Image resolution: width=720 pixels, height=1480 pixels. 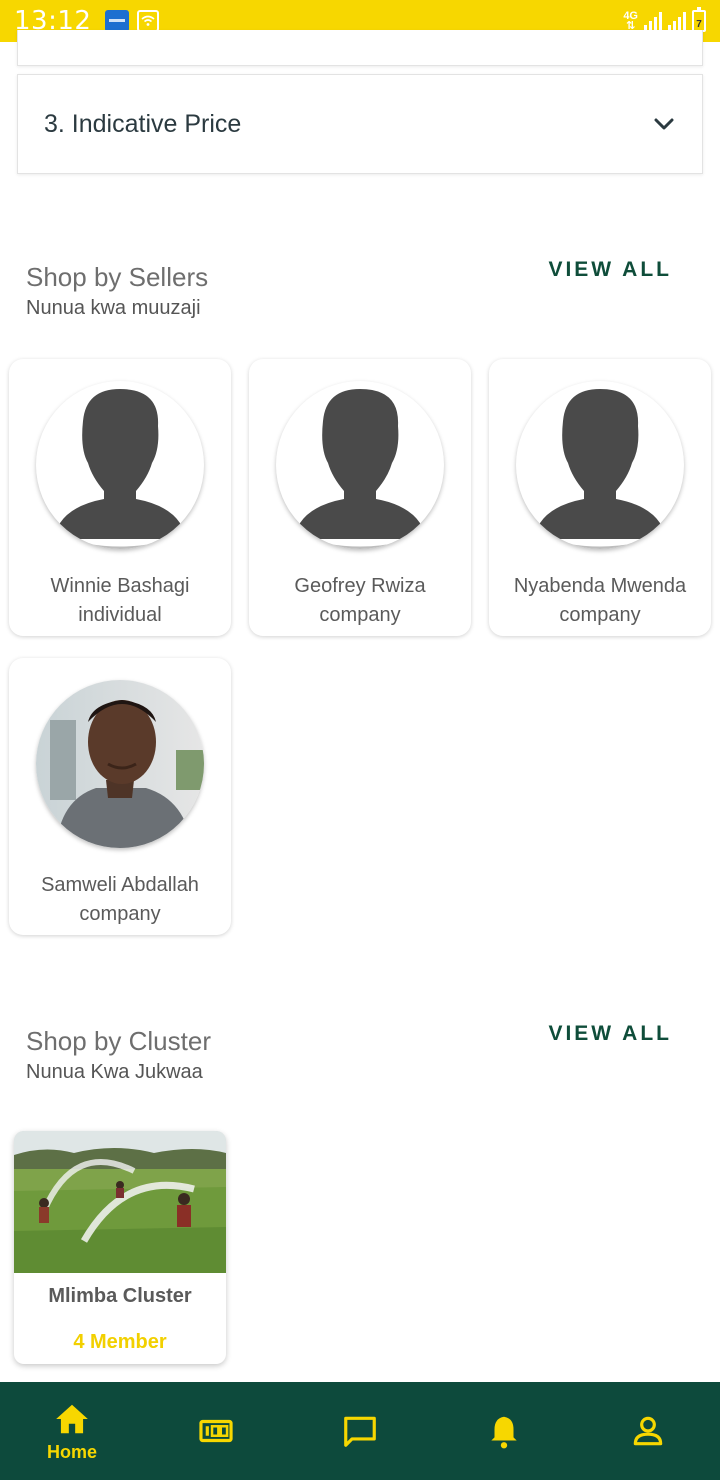 What do you see at coordinates (610, 1034) in the screenshot?
I see `cluster-view-all-link: VIEW ALL` at bounding box center [610, 1034].